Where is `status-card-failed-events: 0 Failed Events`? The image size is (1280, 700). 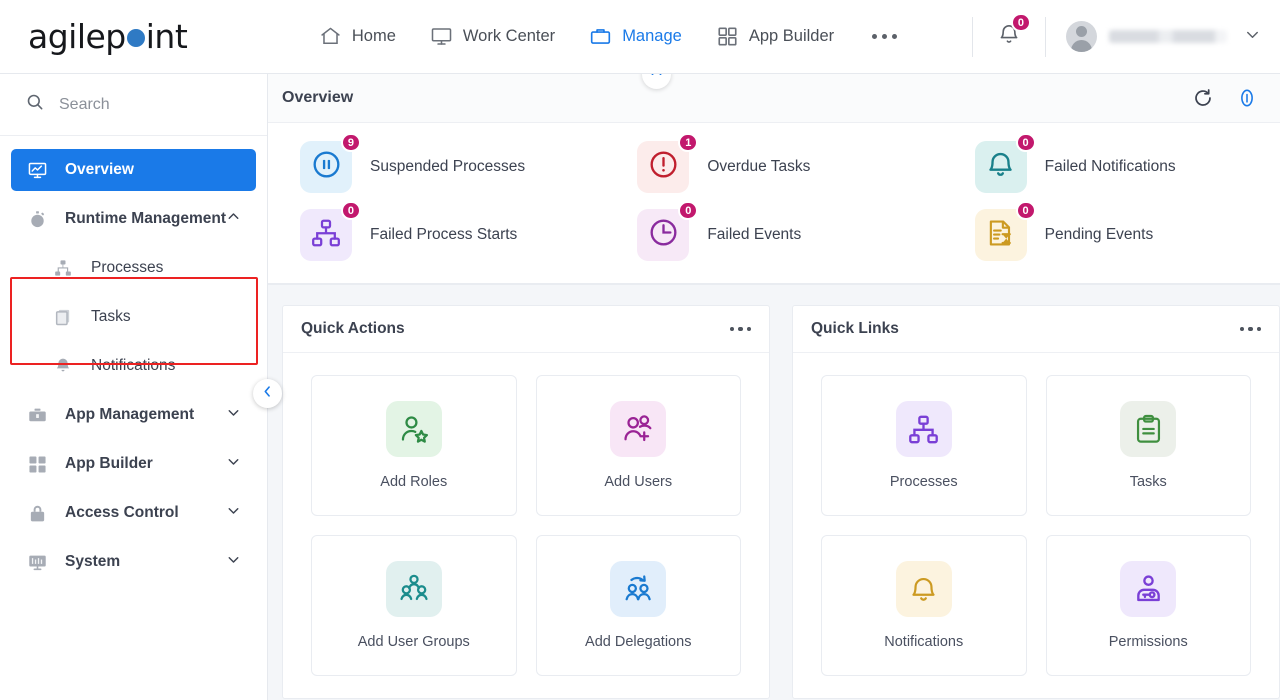
status-card-failed-events: 0 Failed Events is located at coordinates (773, 231).